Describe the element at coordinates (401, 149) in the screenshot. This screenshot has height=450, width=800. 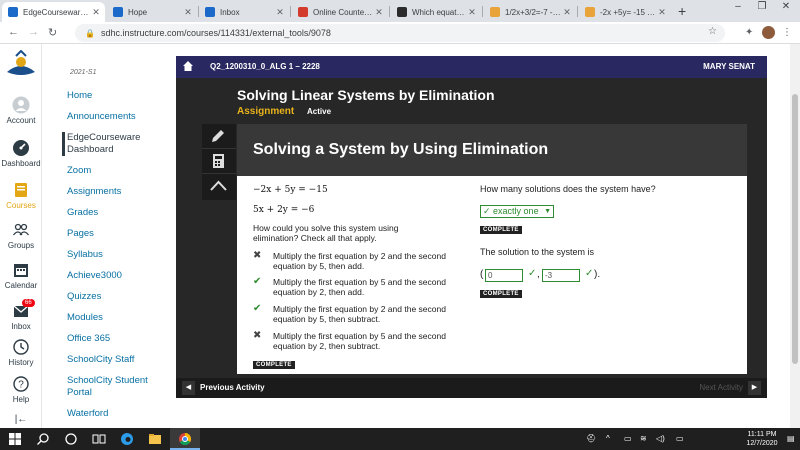
I see `panel-title: Solving a System by Using Elimination` at that location.